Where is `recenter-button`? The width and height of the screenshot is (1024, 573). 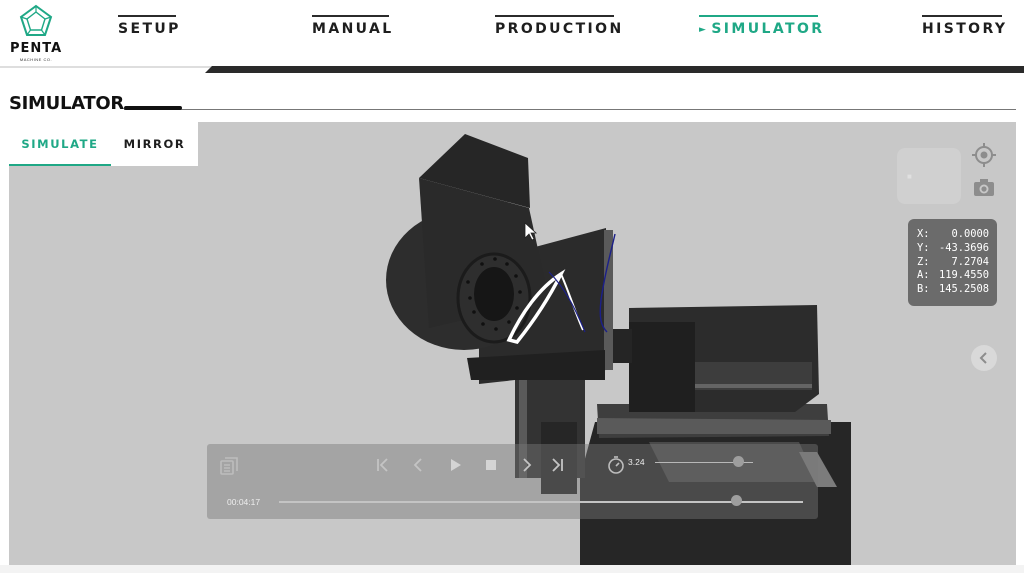
recenter-button is located at coordinates (984, 155).